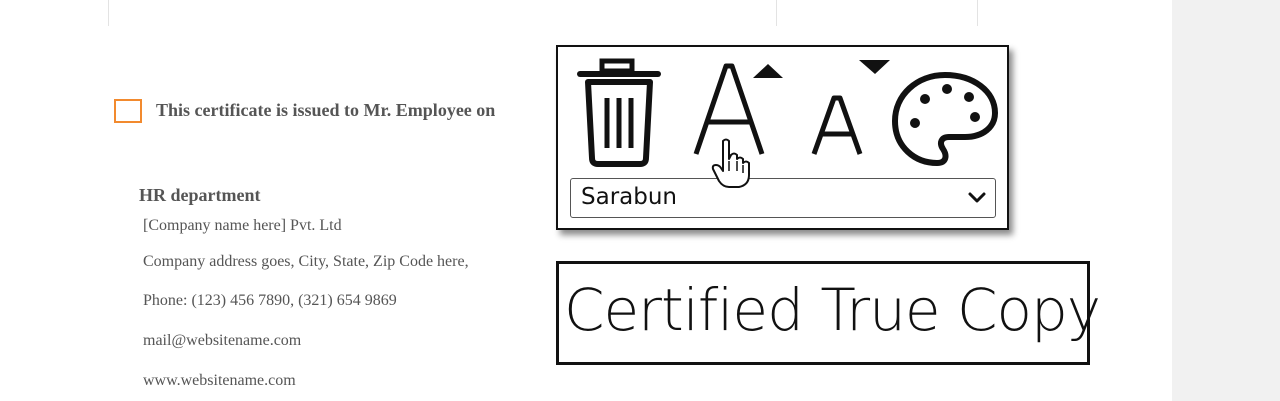 This screenshot has width=1280, height=401. Describe the element at coordinates (629, 197) in the screenshot. I see `font-family-value: Sarabun` at that location.